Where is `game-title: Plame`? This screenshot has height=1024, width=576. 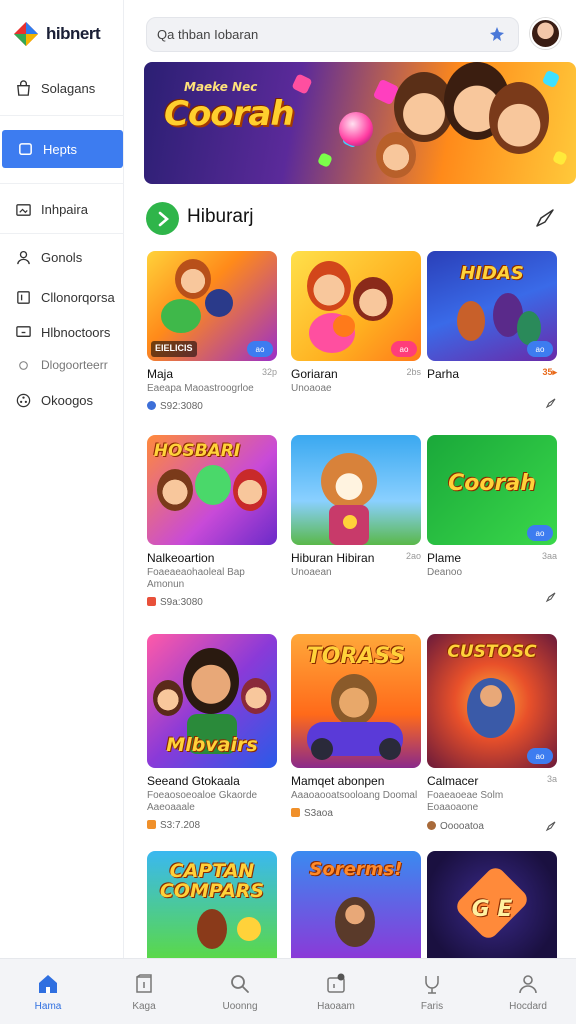 game-title: Plame is located at coordinates (444, 558).